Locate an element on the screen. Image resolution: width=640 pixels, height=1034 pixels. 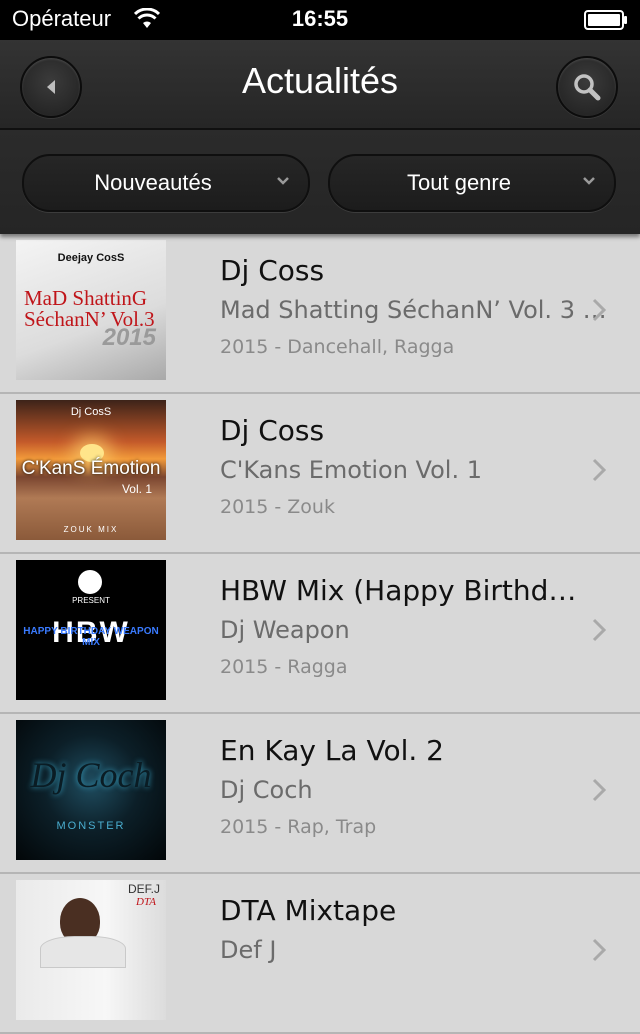
sort-dropdown: Nouveautés is located at coordinates (166, 183).